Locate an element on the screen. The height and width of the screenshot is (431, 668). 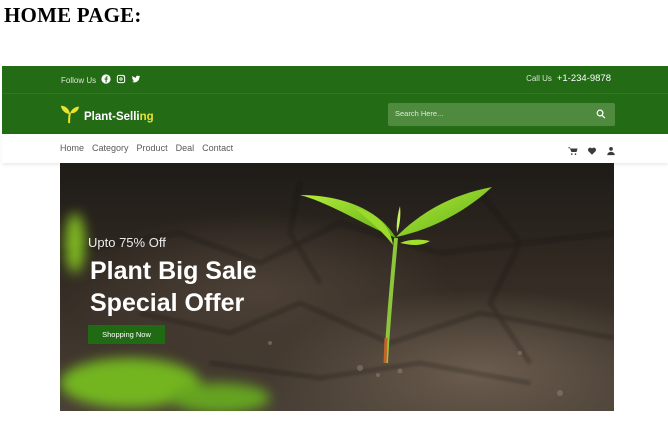
call-us: Call Us +1-234-9878 is located at coordinates (568, 78).